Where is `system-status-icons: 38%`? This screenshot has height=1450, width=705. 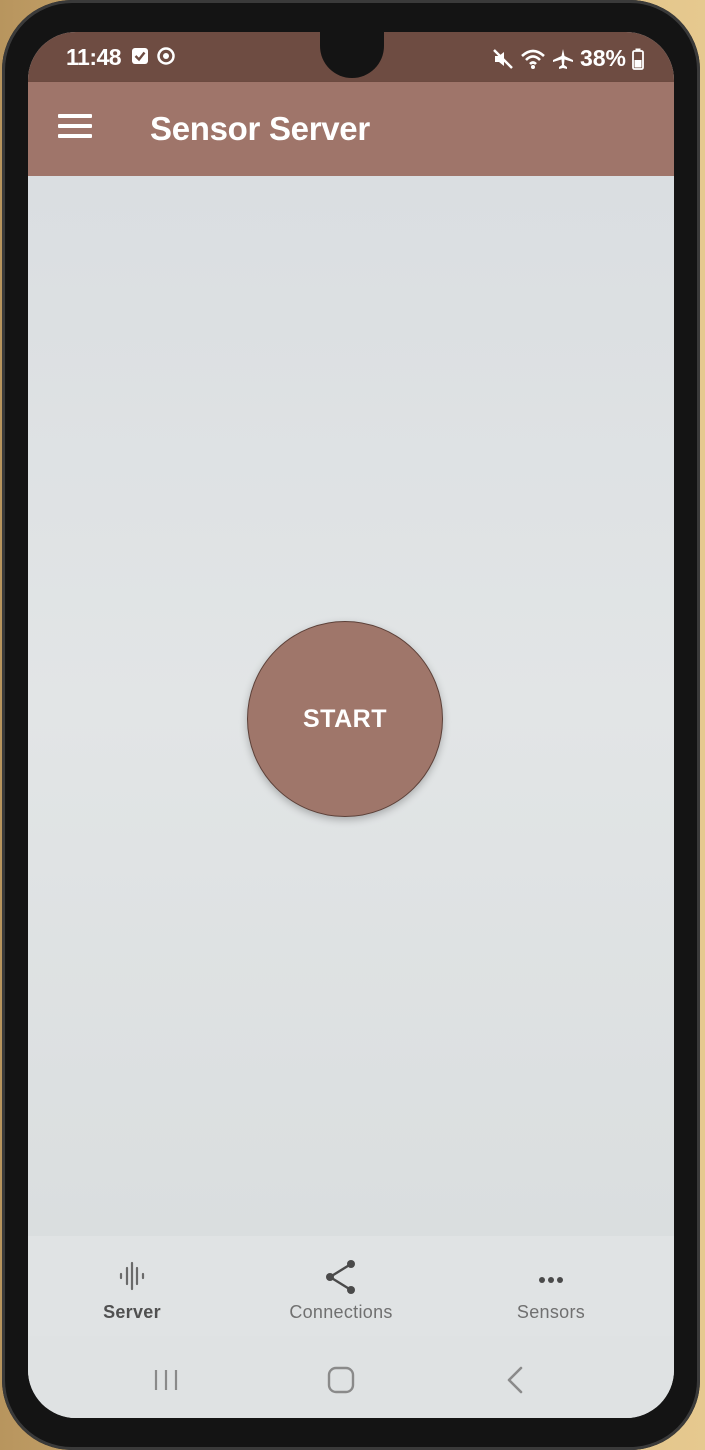
system-status-icons: 38% is located at coordinates (568, 58).